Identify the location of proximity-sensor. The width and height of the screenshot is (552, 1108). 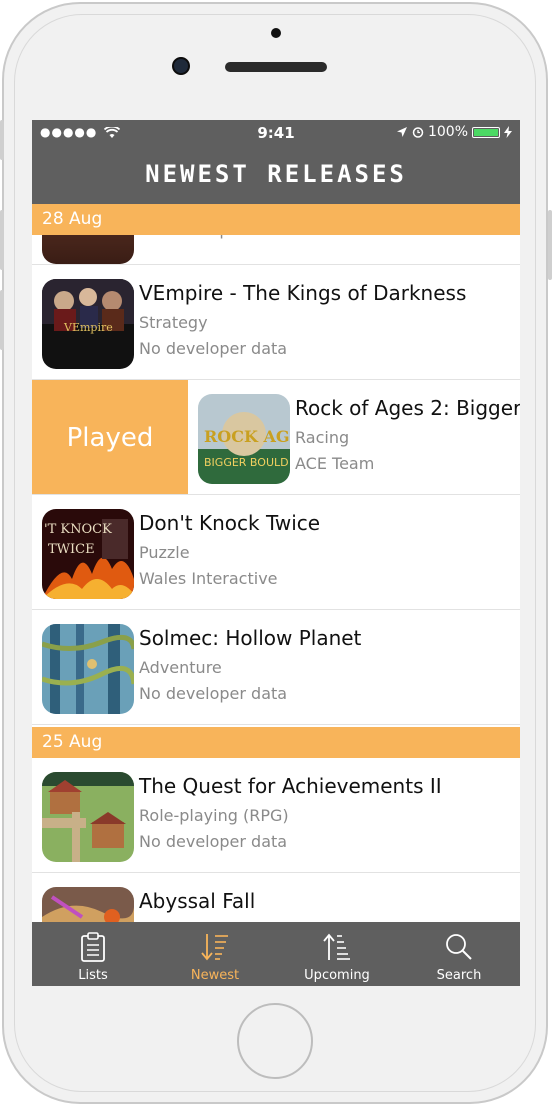
(276, 33).